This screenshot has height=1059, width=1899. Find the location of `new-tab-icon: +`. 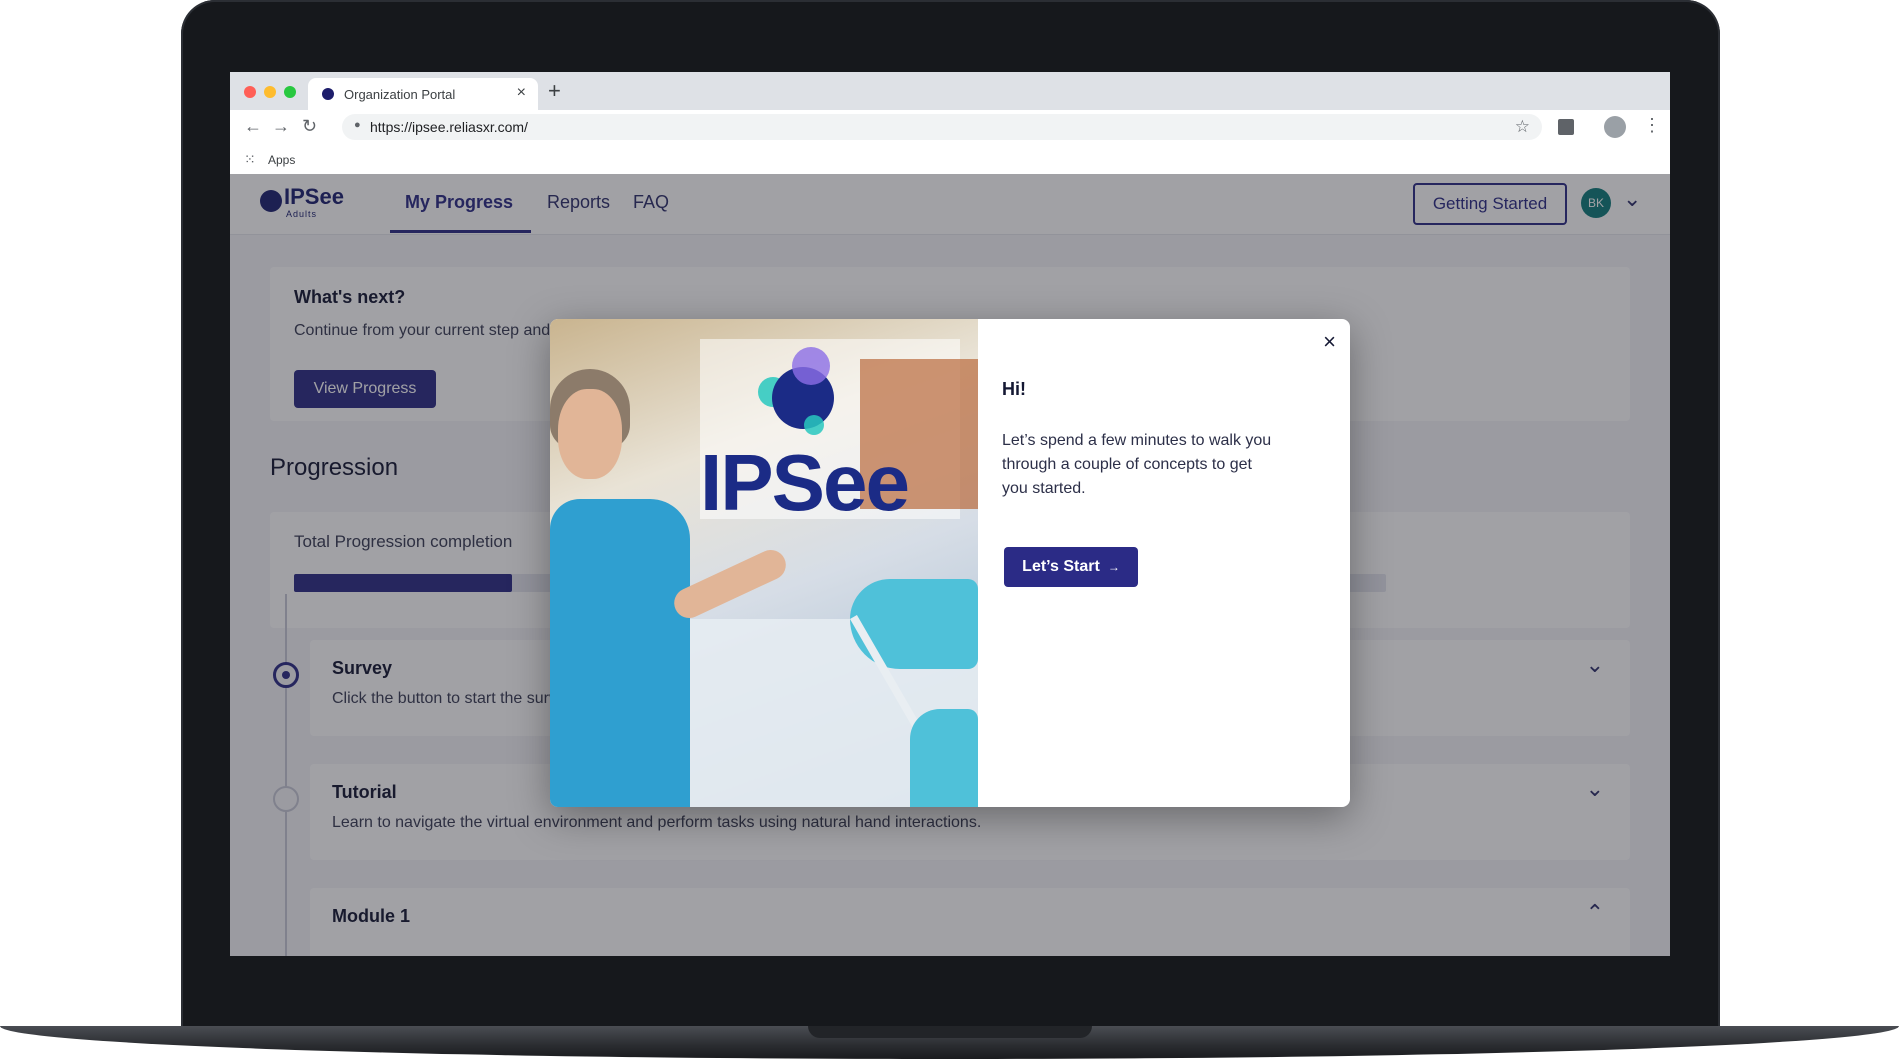

new-tab-icon: + is located at coordinates (554, 91).